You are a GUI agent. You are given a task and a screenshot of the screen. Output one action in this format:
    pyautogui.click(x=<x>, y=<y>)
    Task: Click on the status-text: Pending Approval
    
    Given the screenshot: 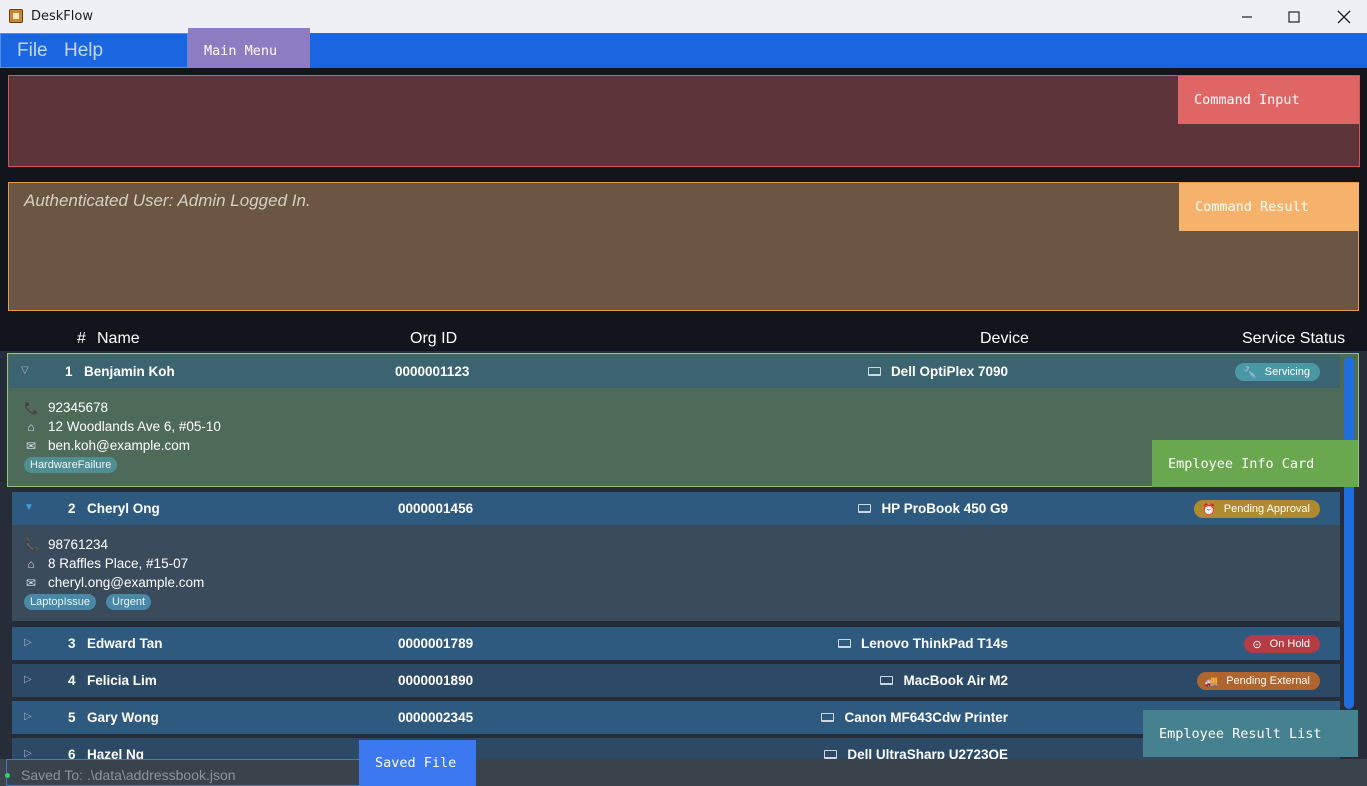 What is the action you would take?
    pyautogui.click(x=1266, y=509)
    